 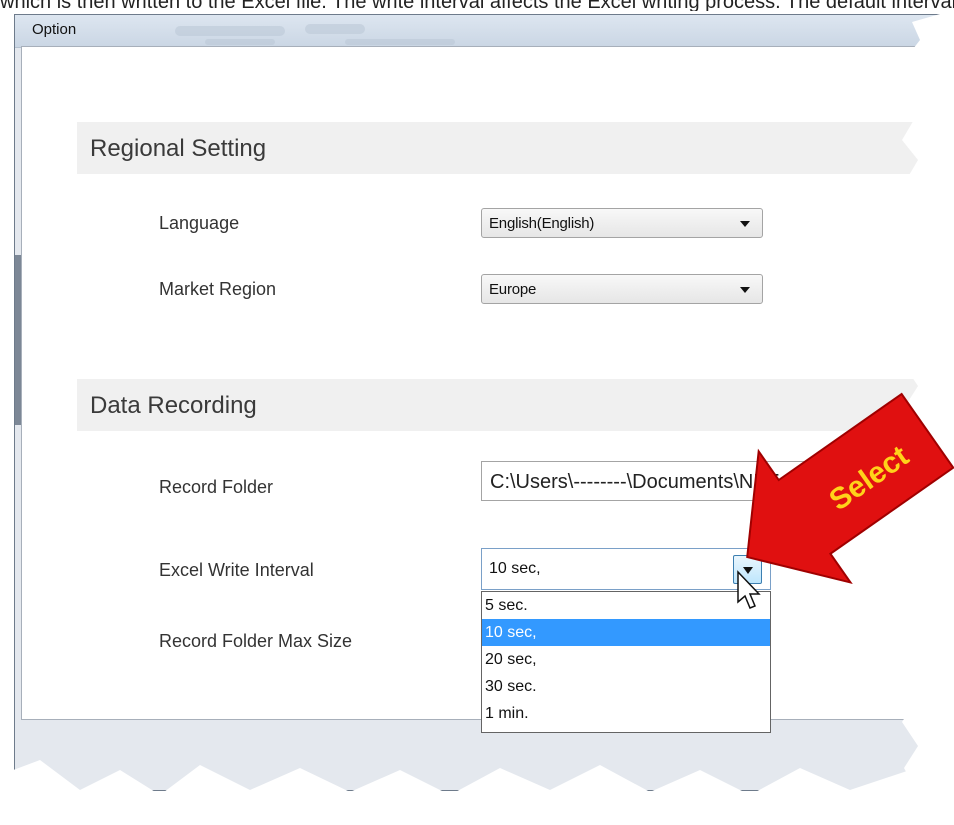 I want to click on select-callout: Select, so click(x=850, y=488).